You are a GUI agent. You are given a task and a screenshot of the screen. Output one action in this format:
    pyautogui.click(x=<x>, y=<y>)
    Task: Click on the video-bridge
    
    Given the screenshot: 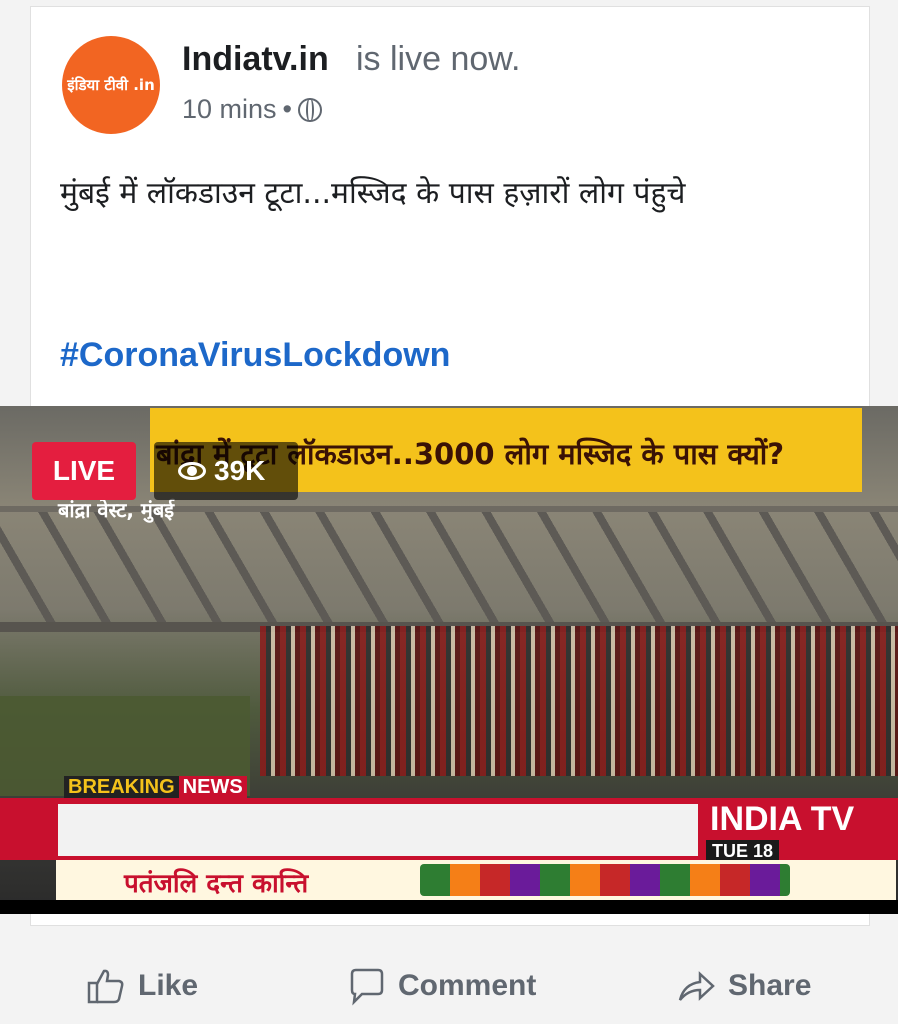 What is the action you would take?
    pyautogui.click(x=449, y=569)
    